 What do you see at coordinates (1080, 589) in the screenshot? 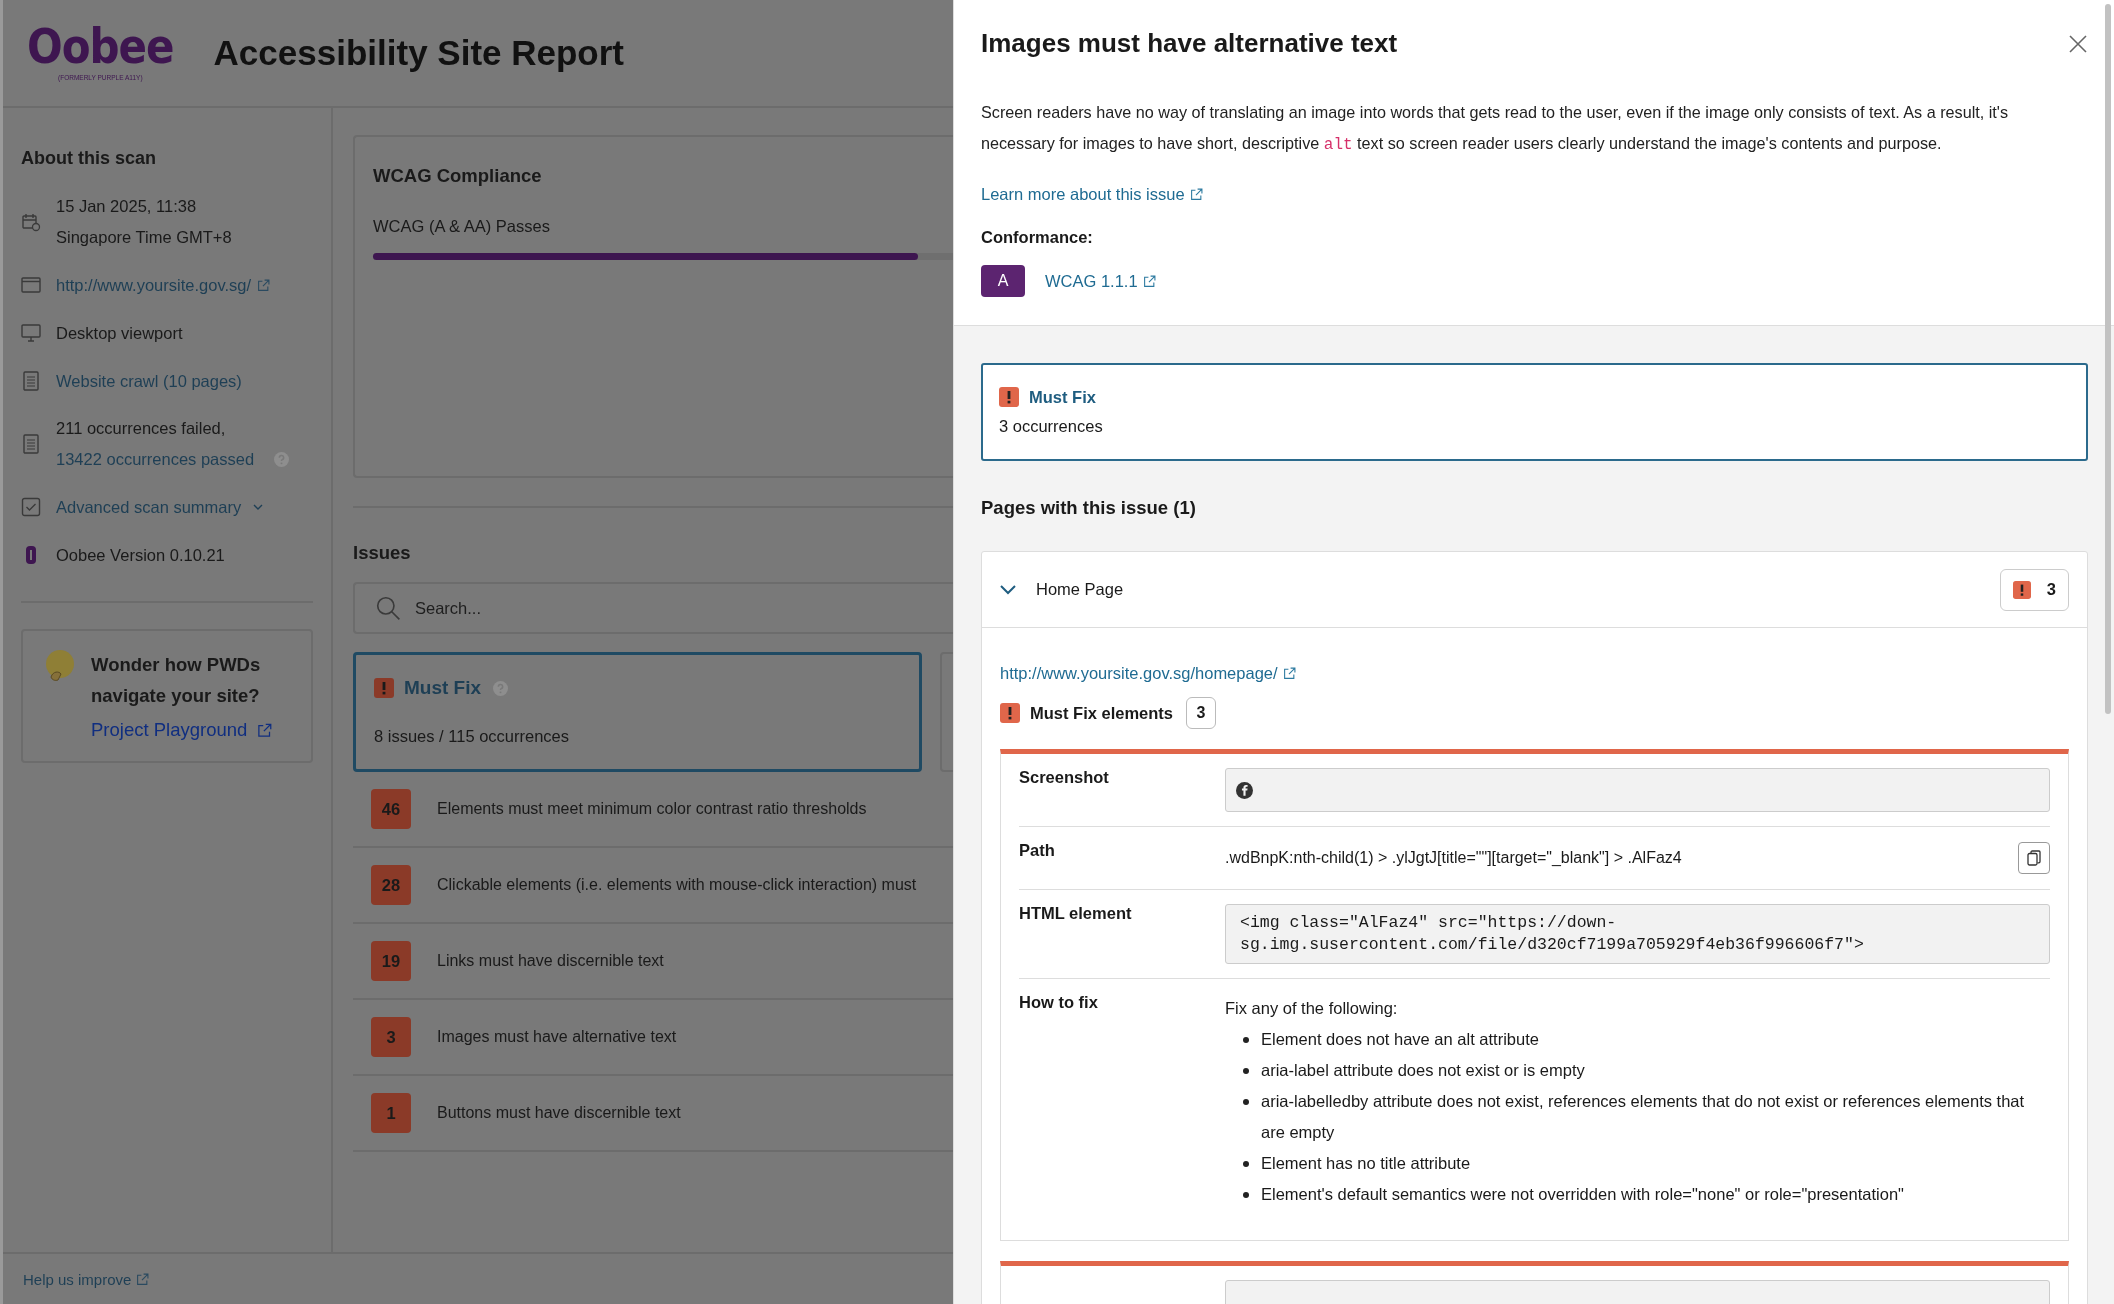
I see `page-name: Home Page` at bounding box center [1080, 589].